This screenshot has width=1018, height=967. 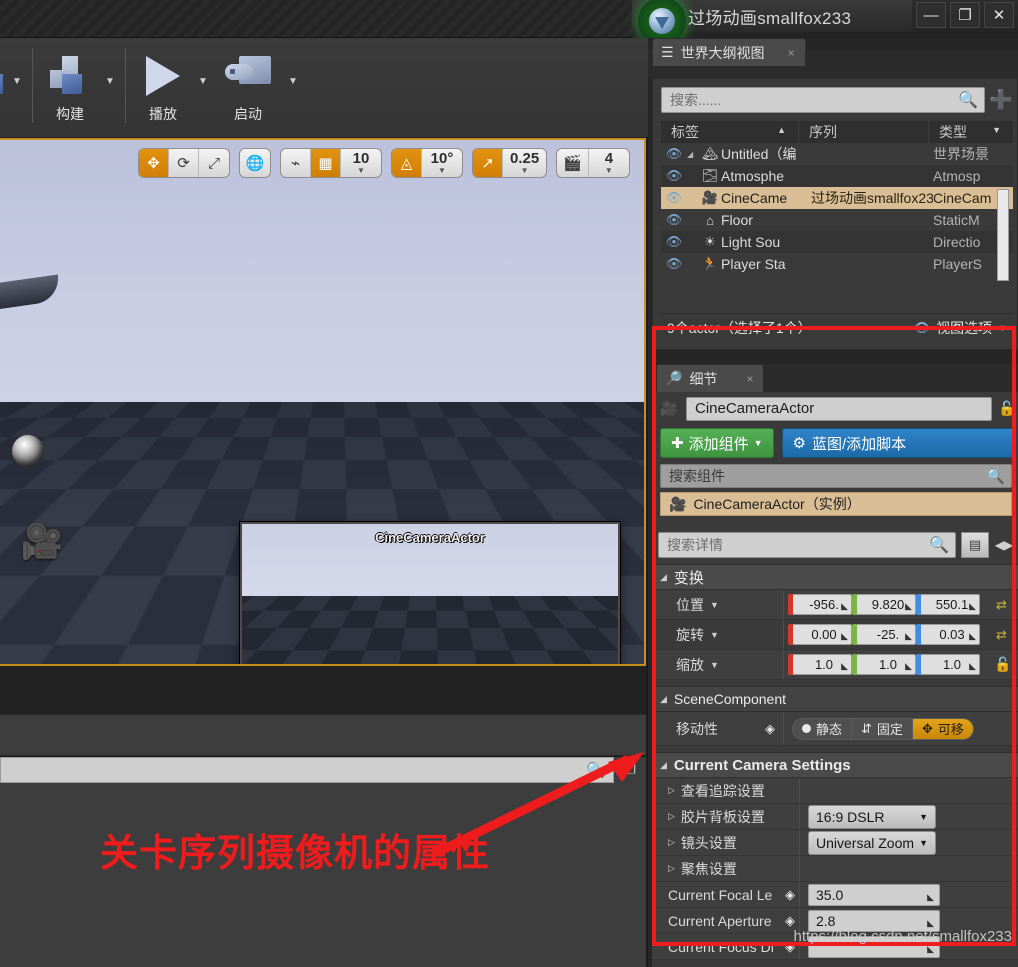 I want to click on keyframe-icon-mobility: ◈, so click(x=770, y=729).